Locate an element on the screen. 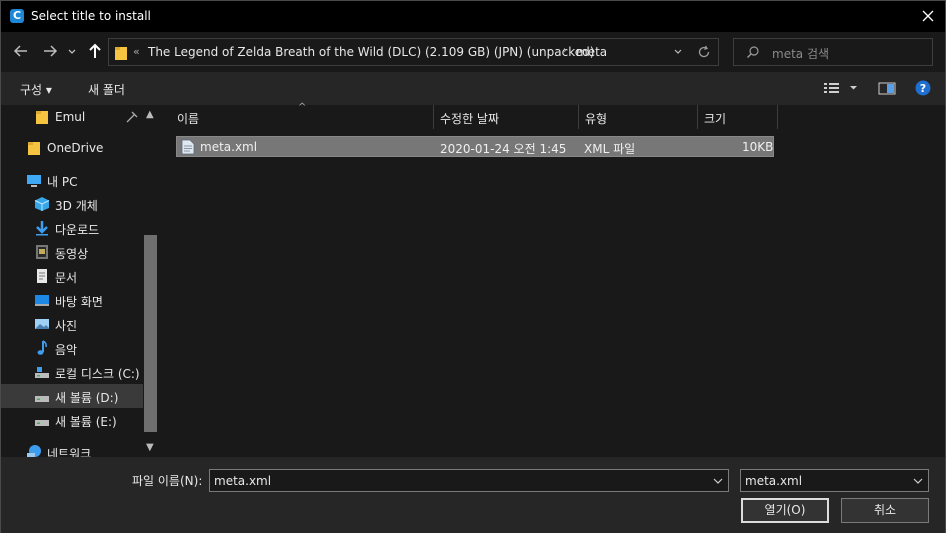 Image resolution: width=946 pixels, height=533 pixels. sidebar-item-documents: 문서 is located at coordinates (72, 276).